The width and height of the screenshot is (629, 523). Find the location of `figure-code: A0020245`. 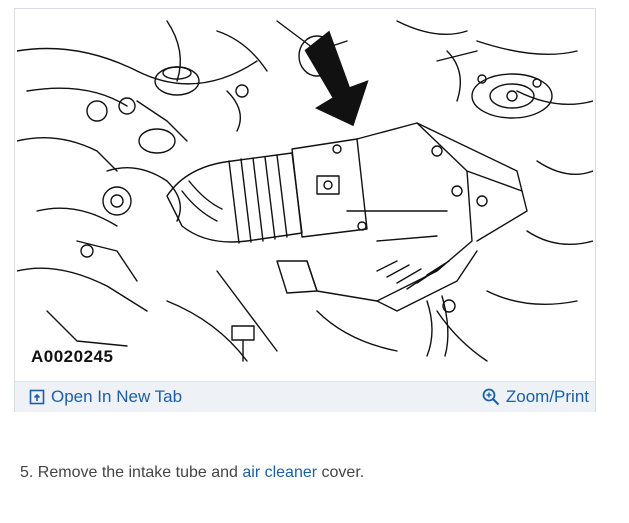

figure-code: A0020245 is located at coordinates (72, 356).